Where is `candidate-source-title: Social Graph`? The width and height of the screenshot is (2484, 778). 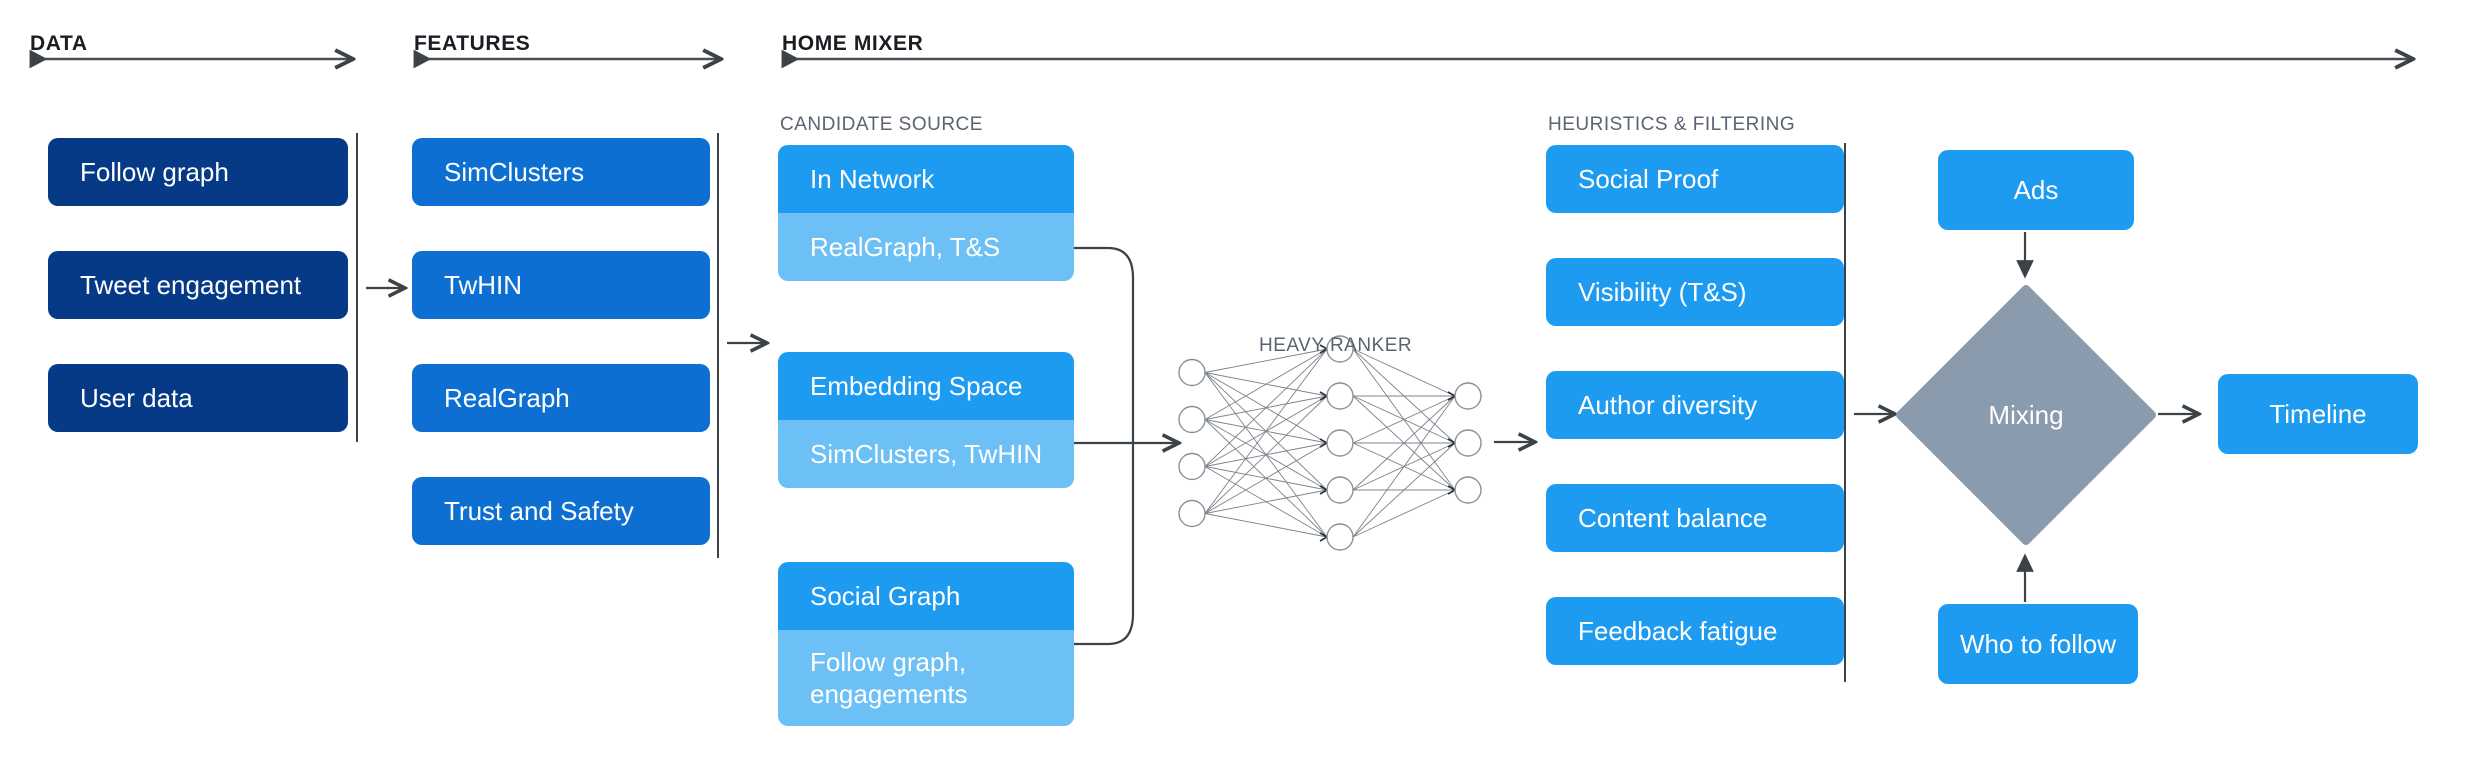 candidate-source-title: Social Graph is located at coordinates (926, 596).